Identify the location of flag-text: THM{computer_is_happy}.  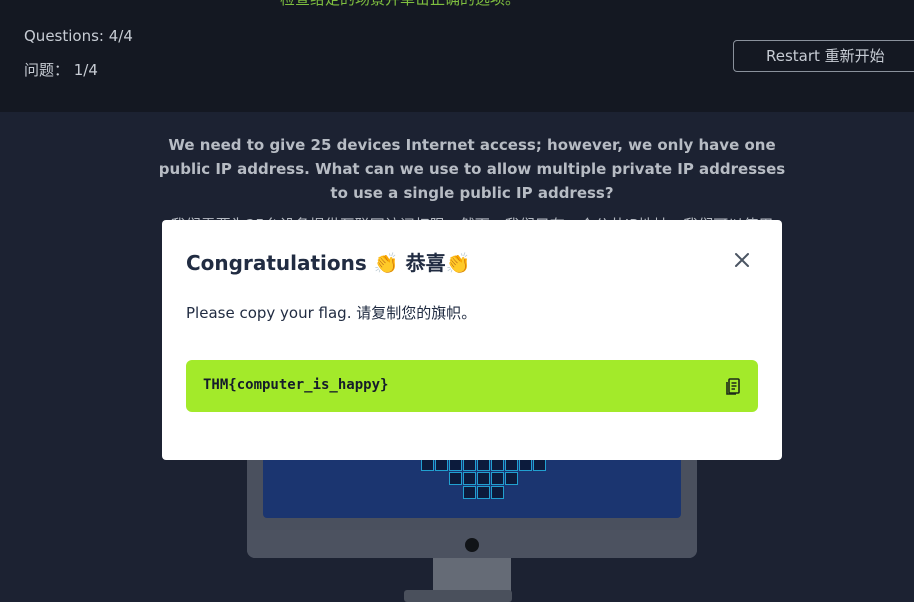
(295, 385).